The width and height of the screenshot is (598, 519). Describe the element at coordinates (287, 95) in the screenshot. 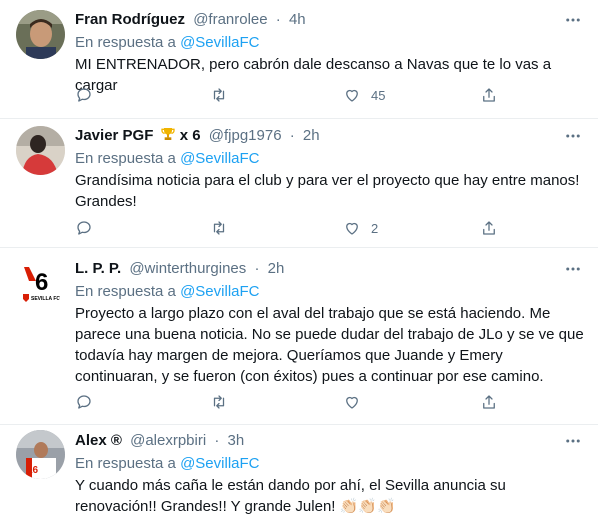

I see `action-bar: 45` at that location.